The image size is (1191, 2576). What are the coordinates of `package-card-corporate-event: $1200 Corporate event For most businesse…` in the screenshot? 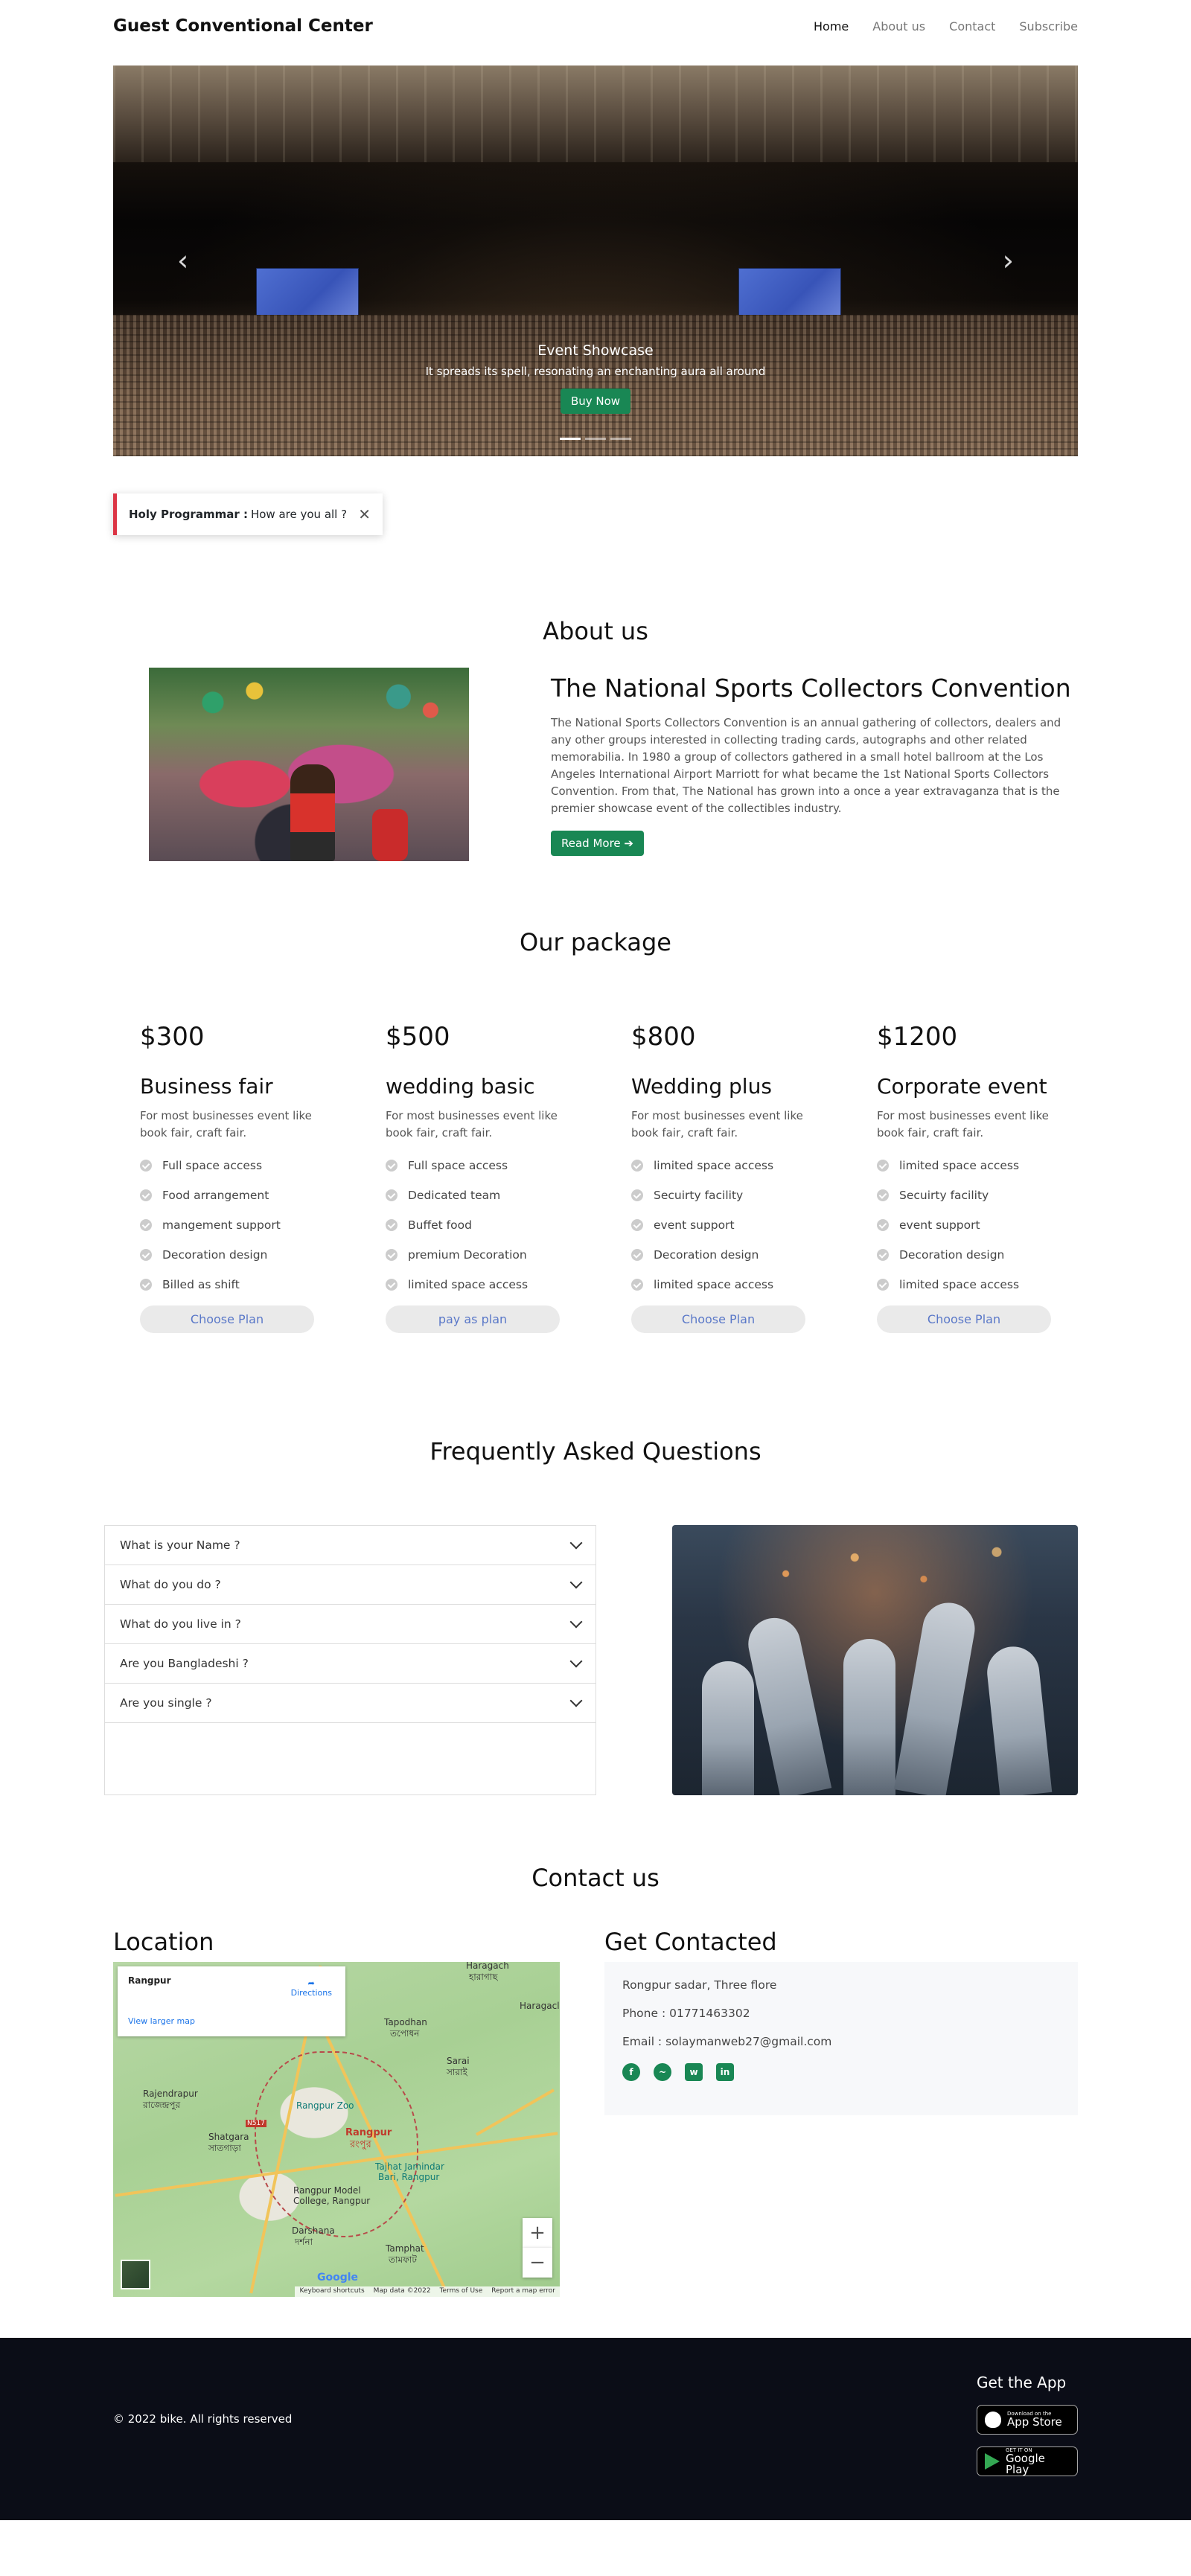 It's located at (964, 1177).